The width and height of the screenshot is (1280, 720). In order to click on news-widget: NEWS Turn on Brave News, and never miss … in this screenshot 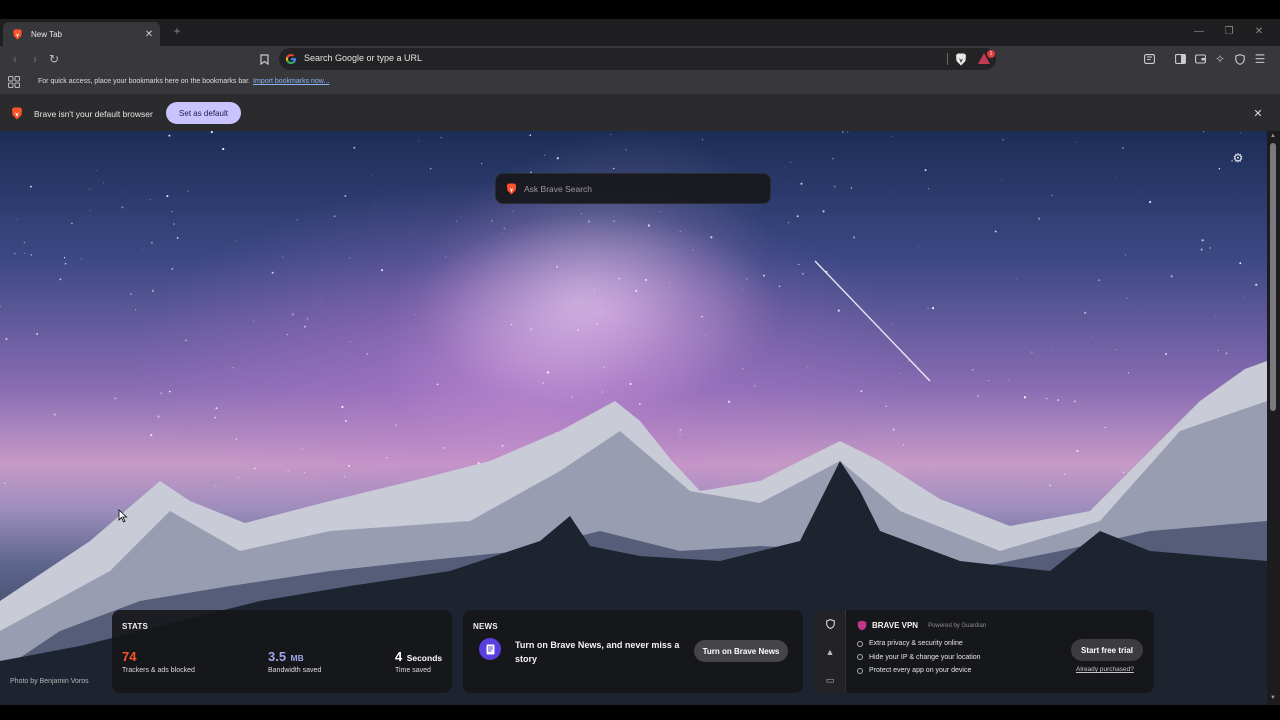, I will do `click(633, 651)`.